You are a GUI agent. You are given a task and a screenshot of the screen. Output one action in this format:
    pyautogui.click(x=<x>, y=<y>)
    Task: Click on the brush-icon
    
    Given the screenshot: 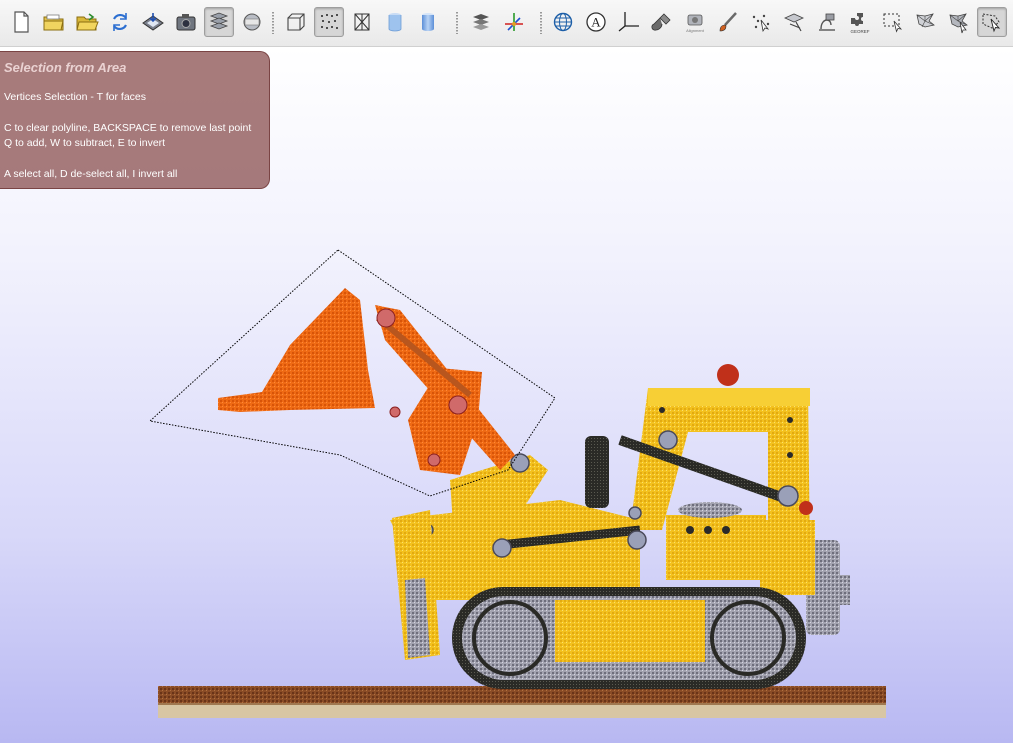 What is the action you would take?
    pyautogui.click(x=662, y=22)
    